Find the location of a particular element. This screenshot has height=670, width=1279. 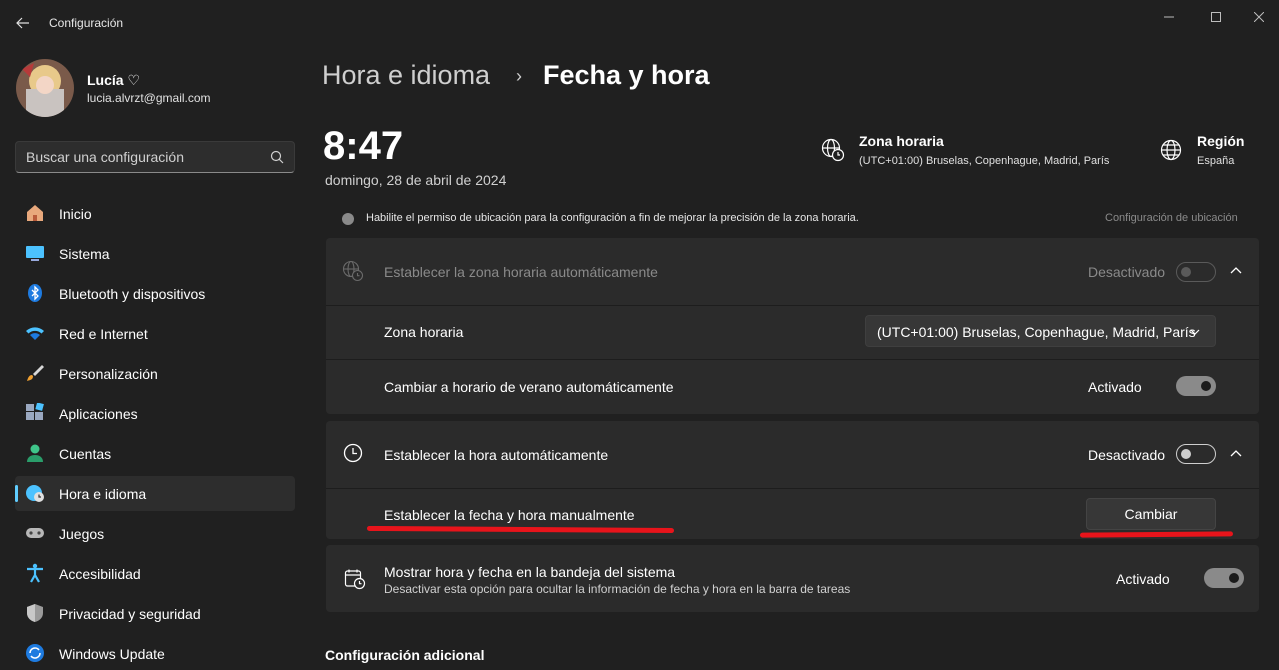

bluetooth-icon is located at coordinates (35, 293).